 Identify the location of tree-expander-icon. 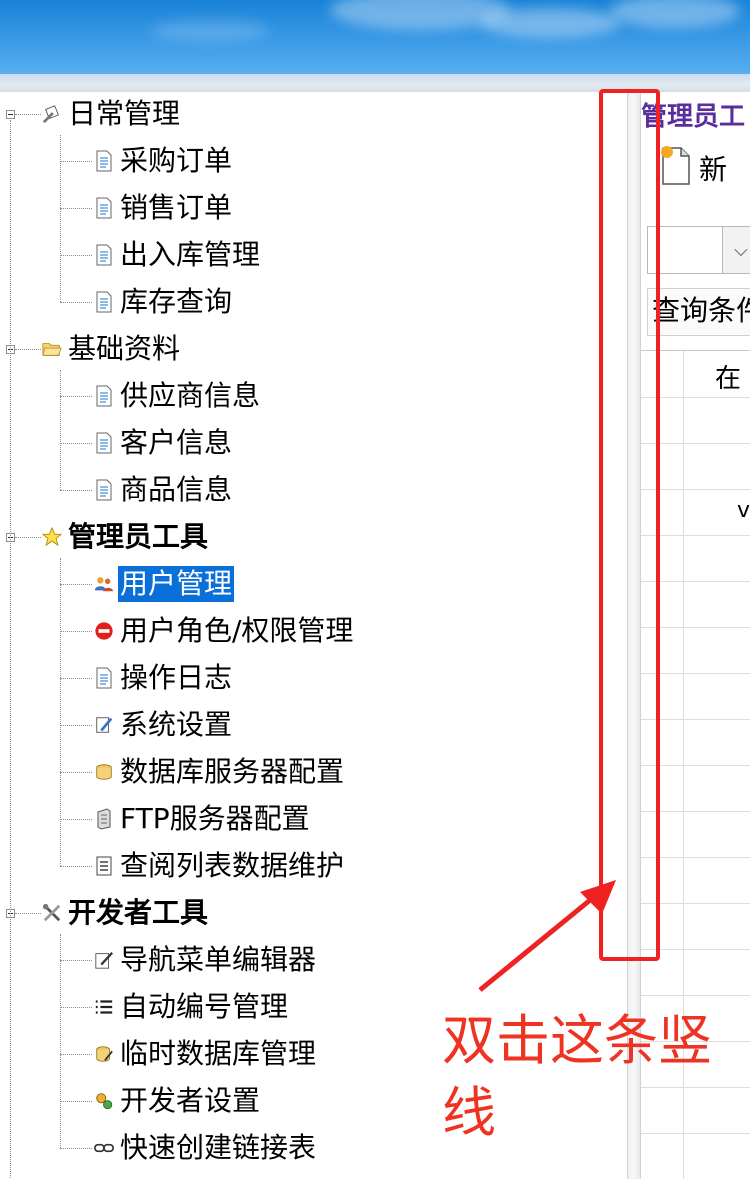
(10, 114).